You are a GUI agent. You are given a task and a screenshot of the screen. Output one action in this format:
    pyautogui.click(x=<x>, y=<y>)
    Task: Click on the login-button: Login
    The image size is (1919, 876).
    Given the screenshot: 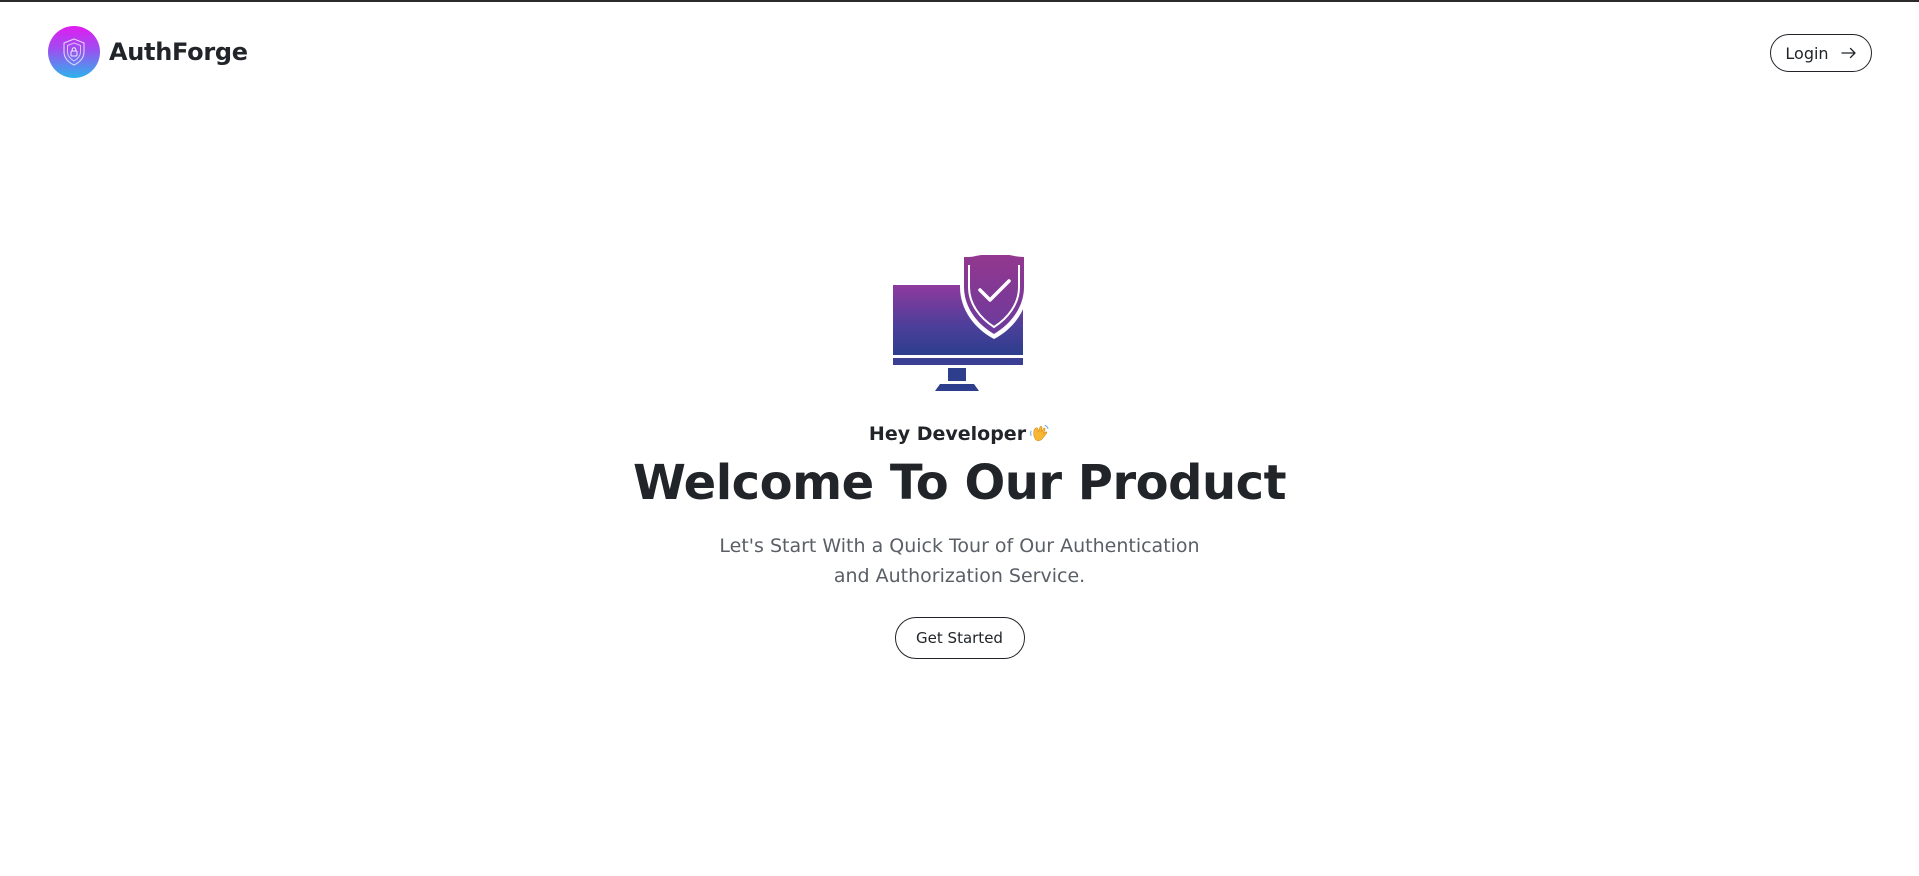 What is the action you would take?
    pyautogui.click(x=1821, y=53)
    